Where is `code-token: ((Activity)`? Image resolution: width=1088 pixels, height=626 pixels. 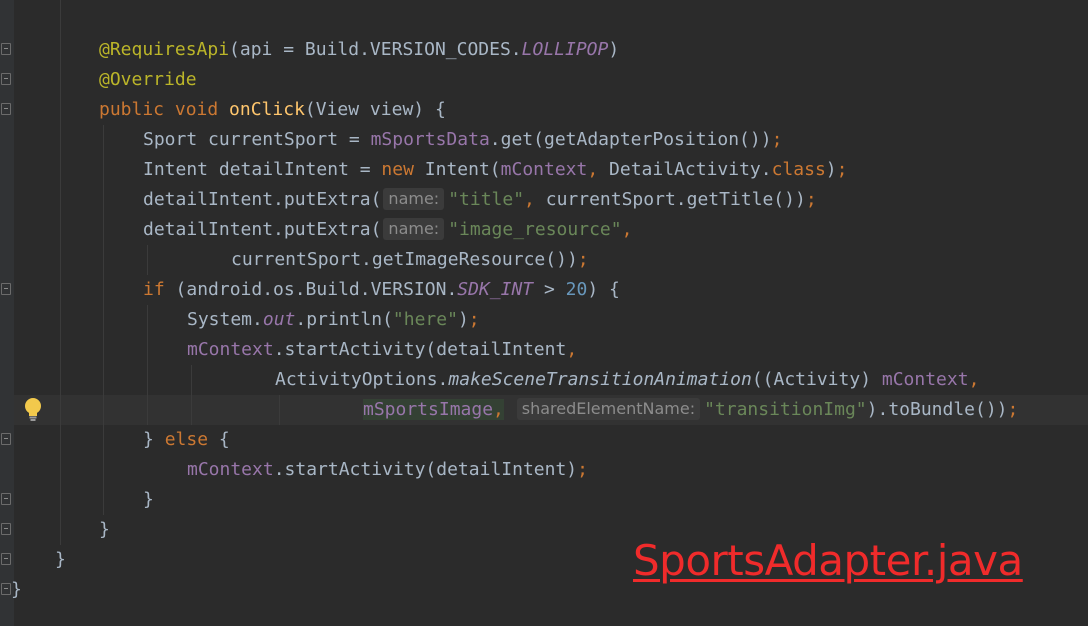 code-token: ((Activity) is located at coordinates (816, 379).